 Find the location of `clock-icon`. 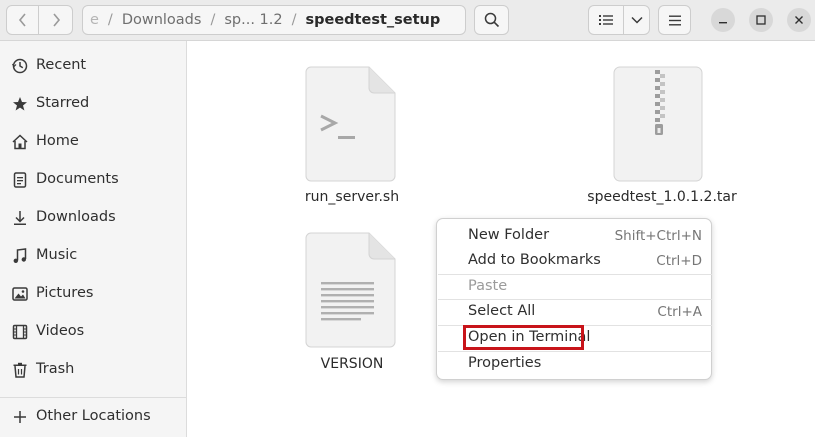

clock-icon is located at coordinates (19, 66).